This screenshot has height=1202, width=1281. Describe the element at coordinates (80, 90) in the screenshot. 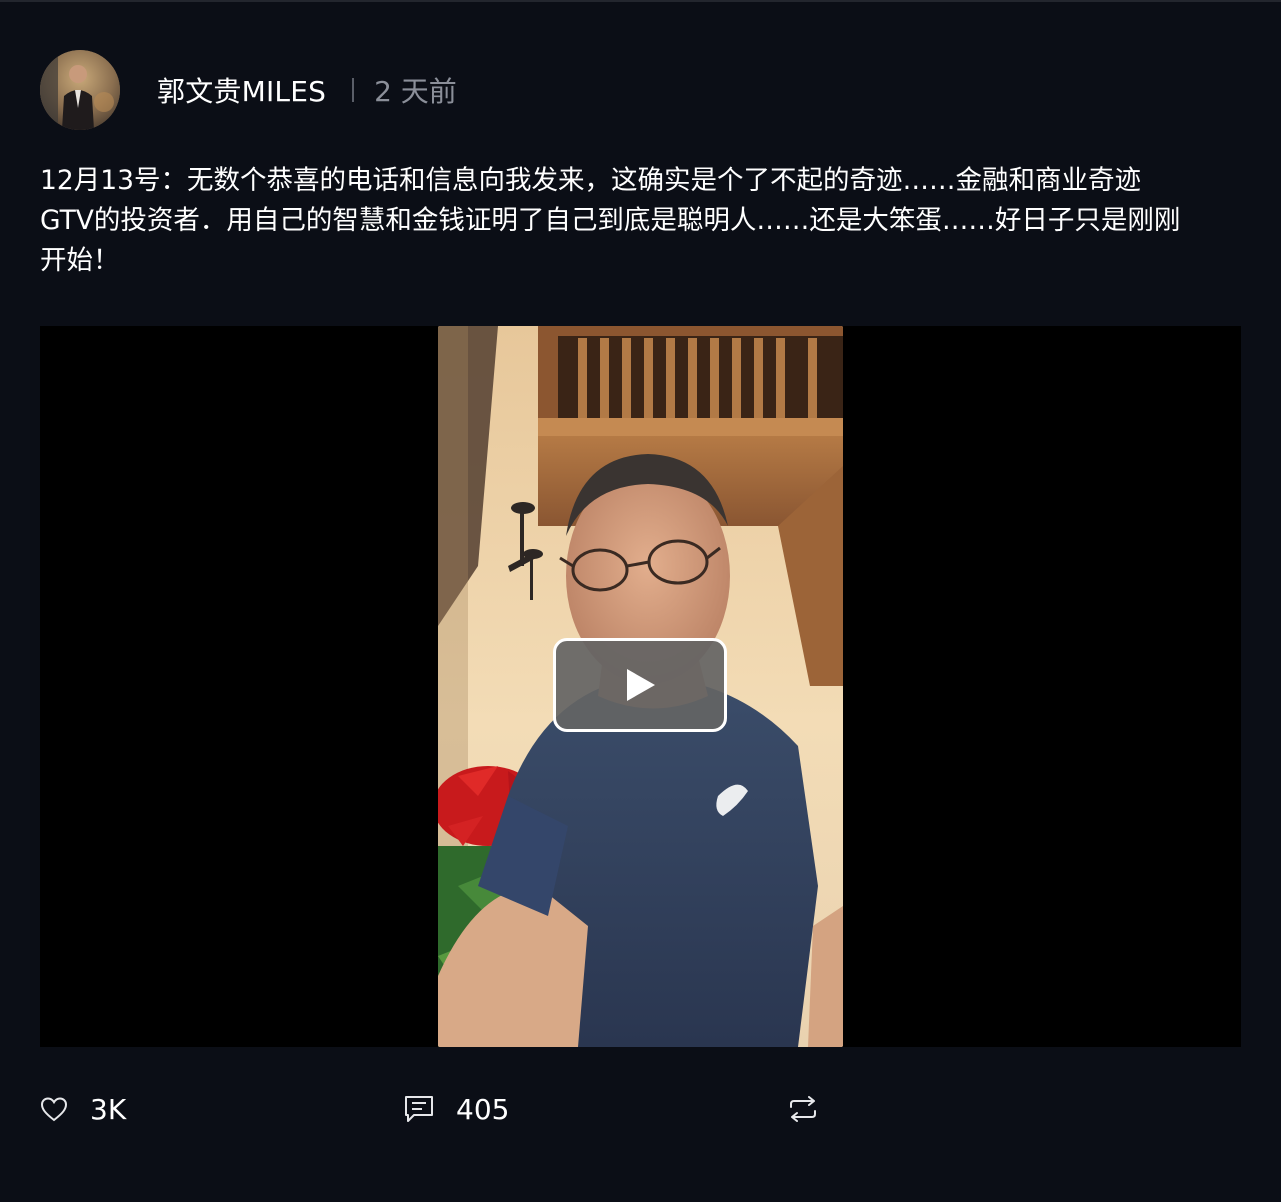

I see `avatar` at that location.